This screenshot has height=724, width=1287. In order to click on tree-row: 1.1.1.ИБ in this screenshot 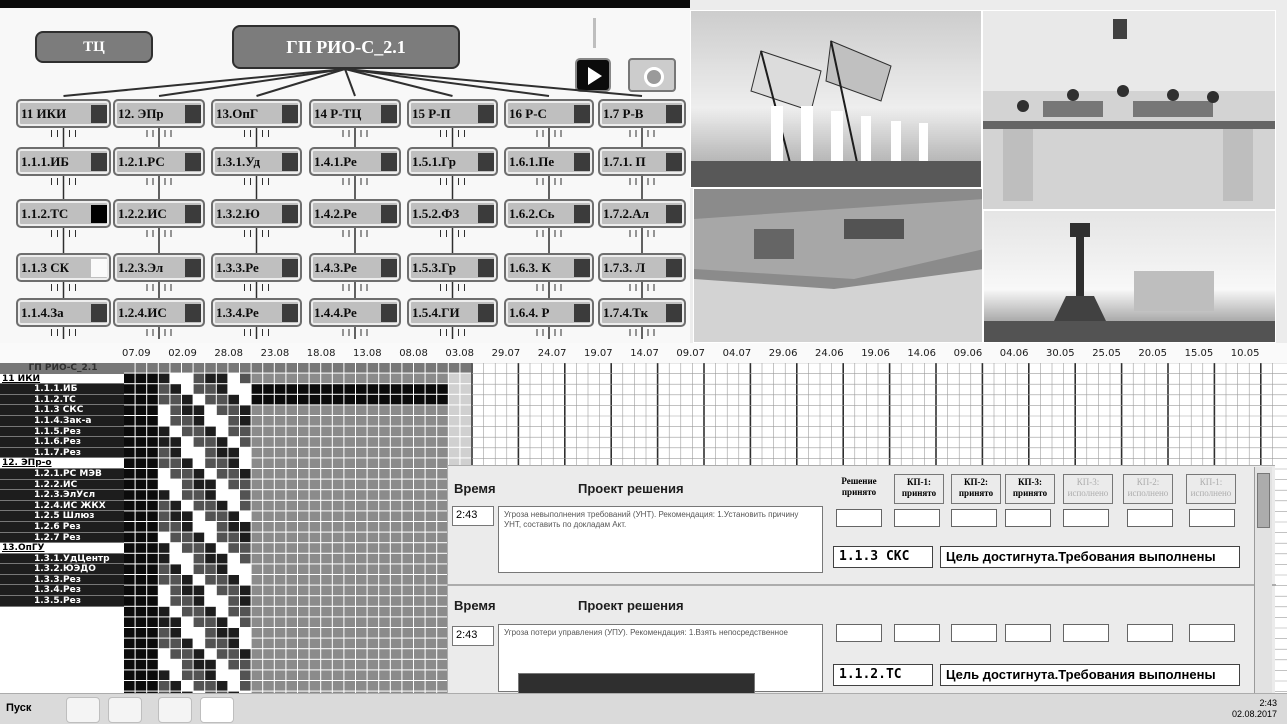, I will do `click(62, 389)`.